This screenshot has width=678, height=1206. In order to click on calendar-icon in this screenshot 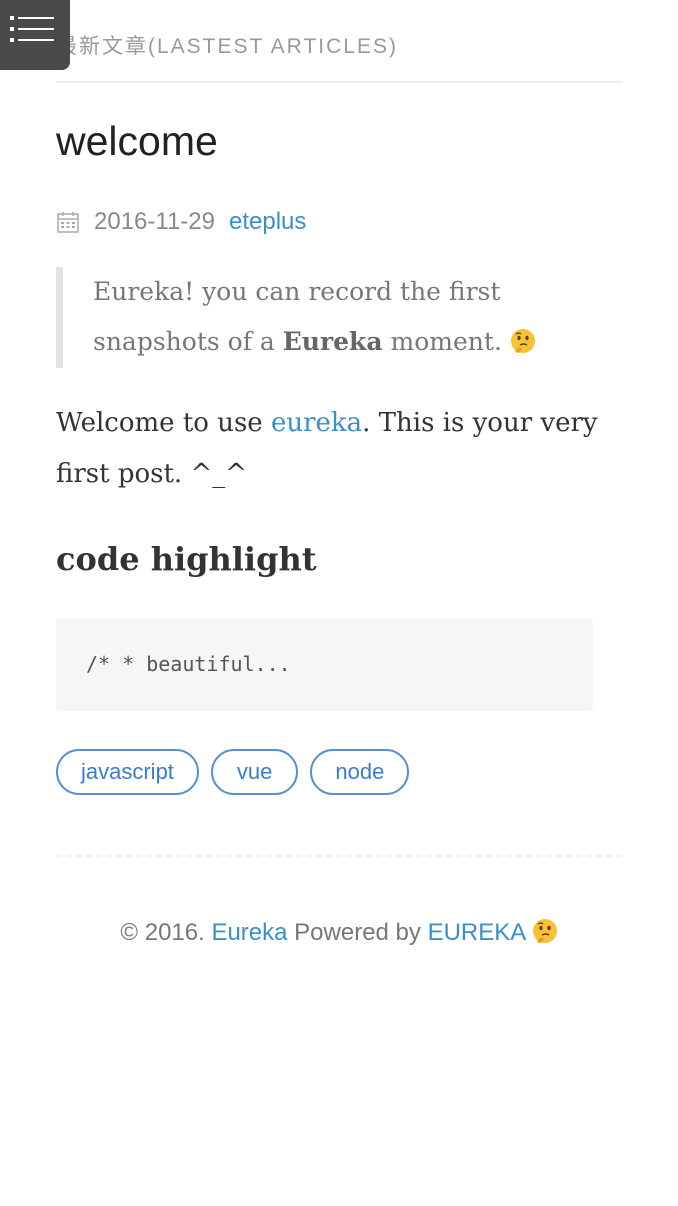, I will do `click(68, 222)`.